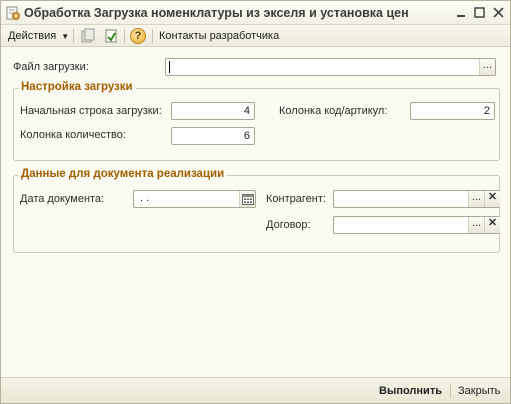  I want to click on calendar-icon, so click(247, 199).